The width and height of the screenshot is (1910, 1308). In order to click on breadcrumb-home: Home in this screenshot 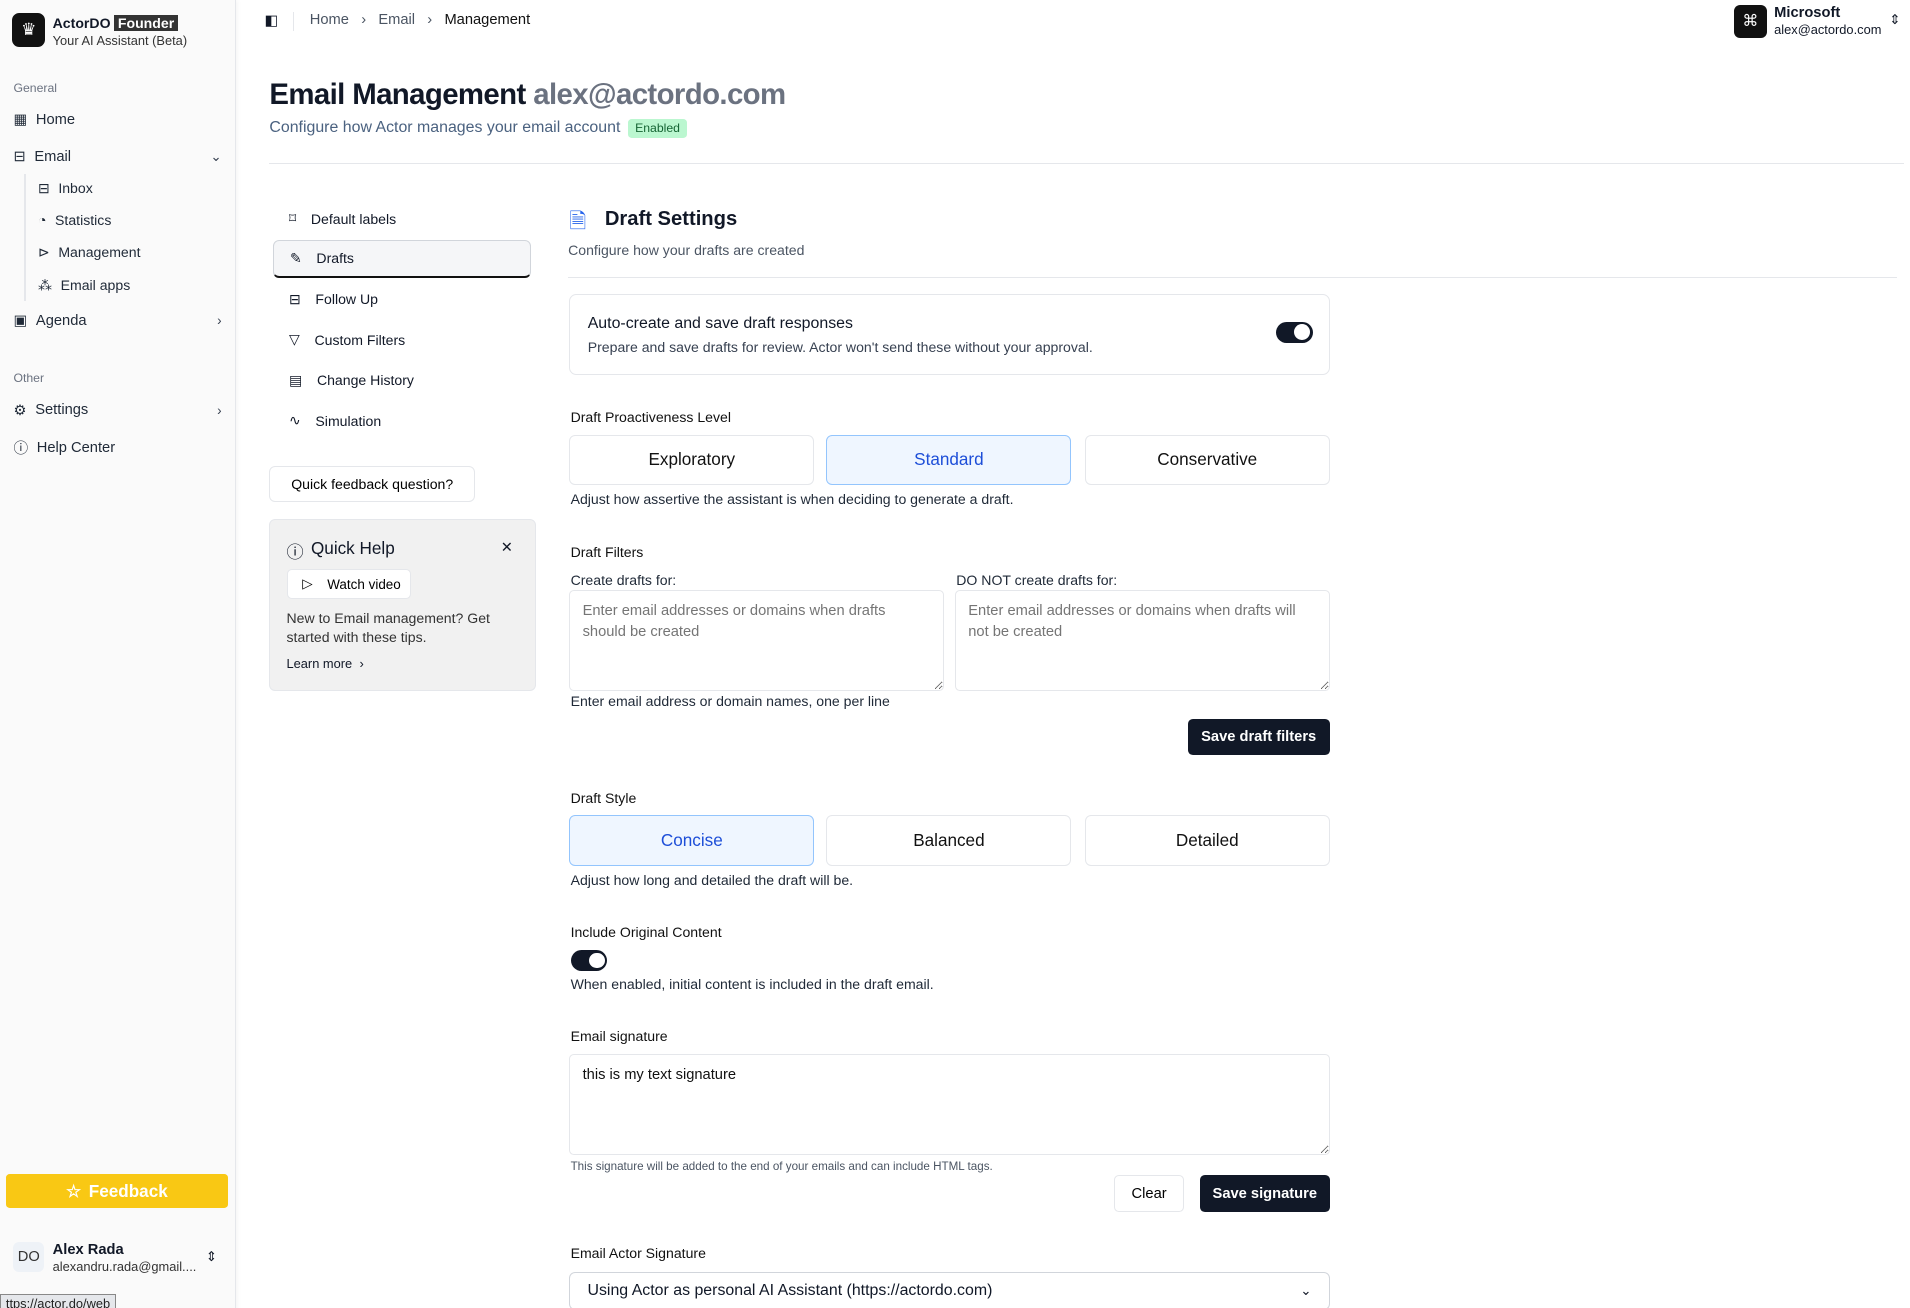, I will do `click(329, 20)`.